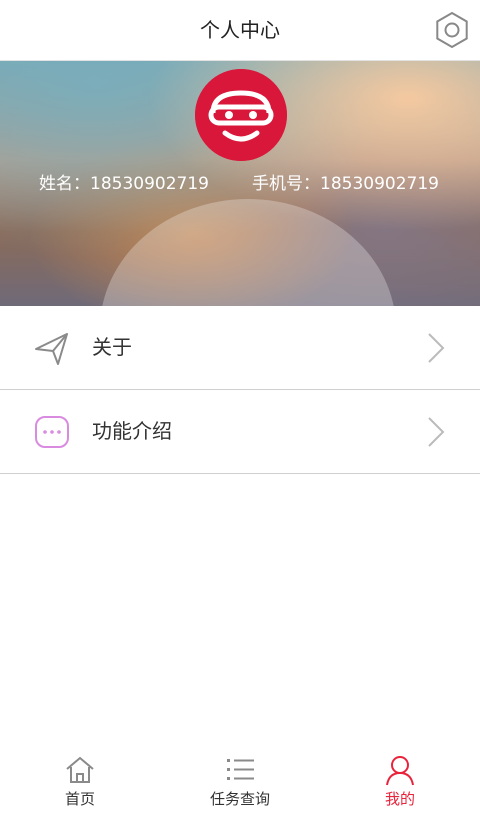  I want to click on top-bar: 个人中心, so click(240, 30).